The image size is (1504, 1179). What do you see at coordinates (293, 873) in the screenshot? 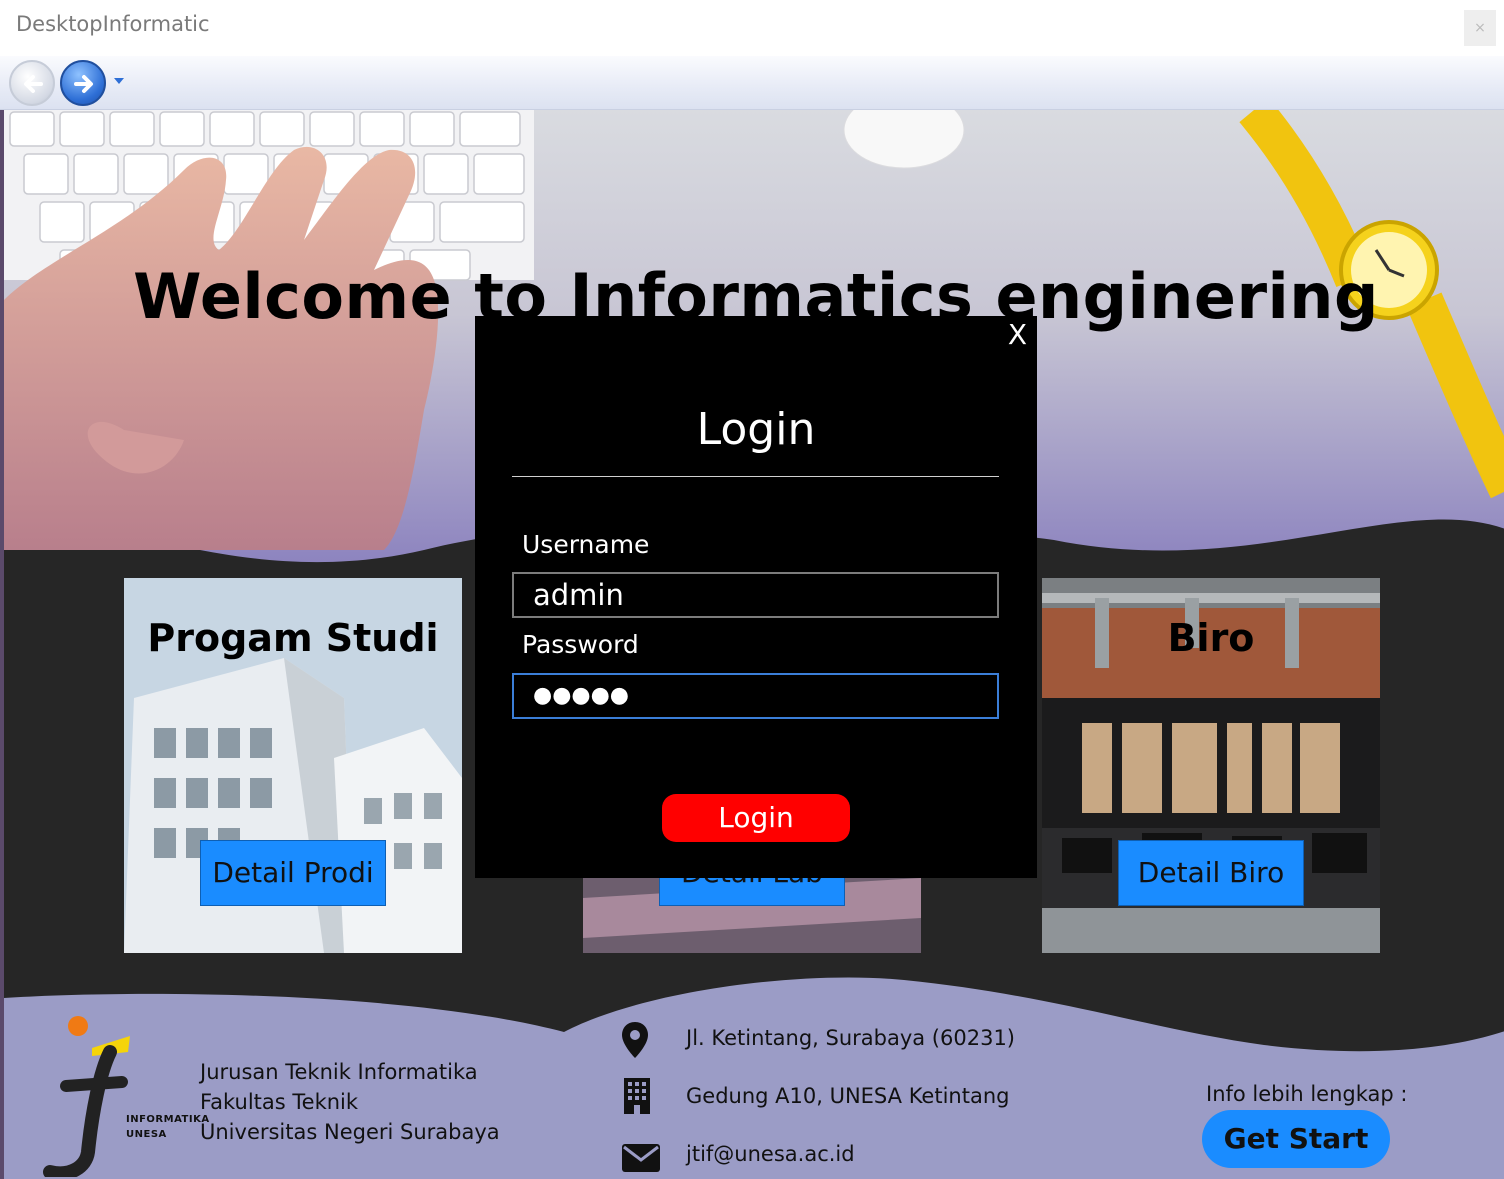
I see `detail-prodi-button: Detail Prodi` at bounding box center [293, 873].